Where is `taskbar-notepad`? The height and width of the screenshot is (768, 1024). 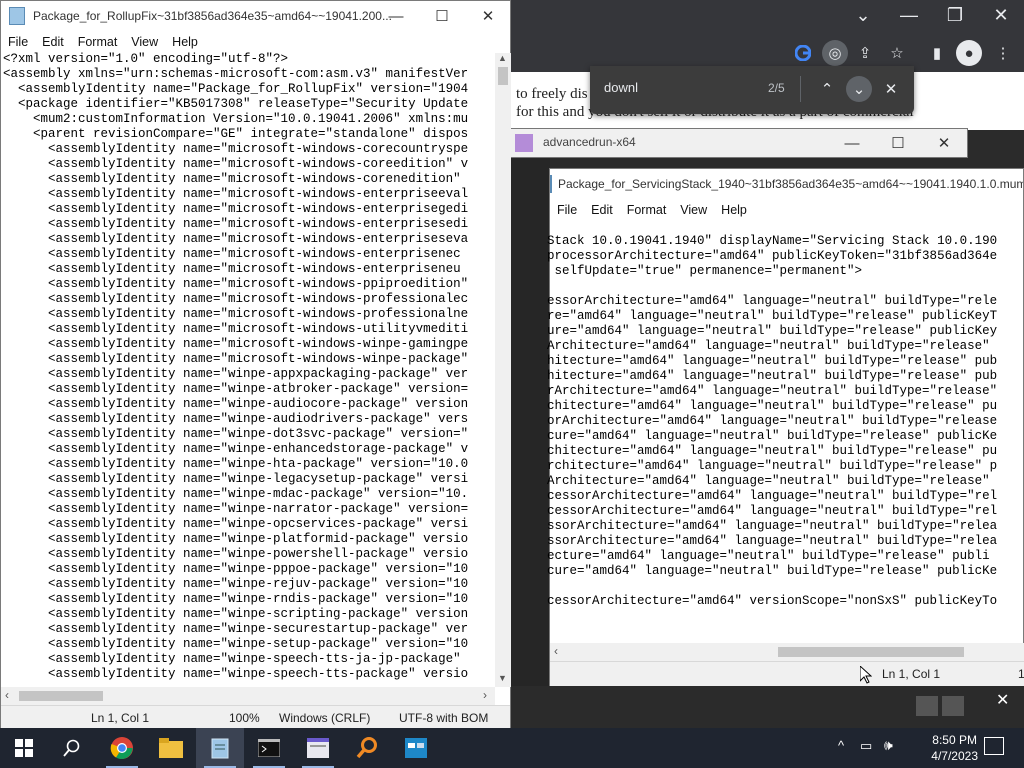
taskbar-notepad is located at coordinates (220, 748).